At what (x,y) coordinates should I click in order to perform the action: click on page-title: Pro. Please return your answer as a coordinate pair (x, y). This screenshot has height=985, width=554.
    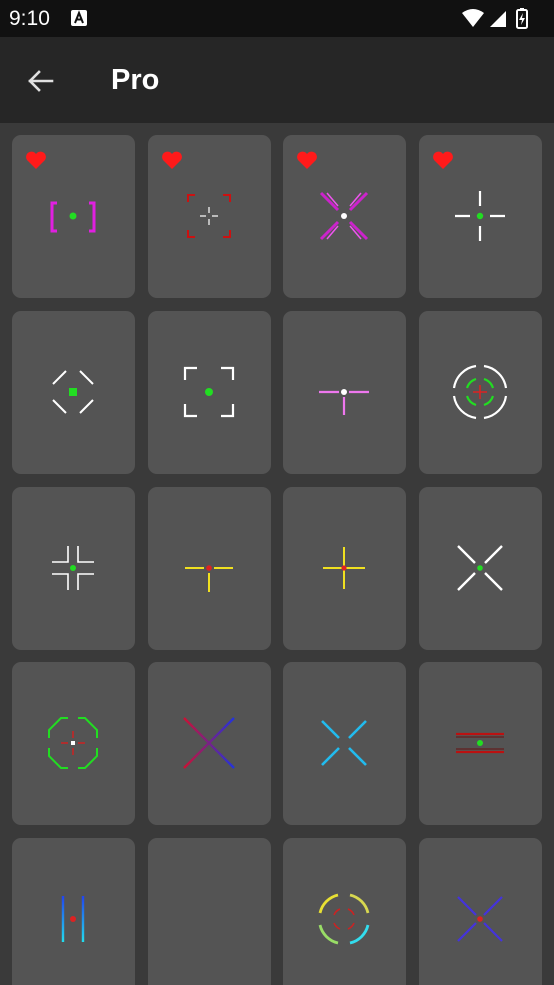
    Looking at the image, I should click on (135, 80).